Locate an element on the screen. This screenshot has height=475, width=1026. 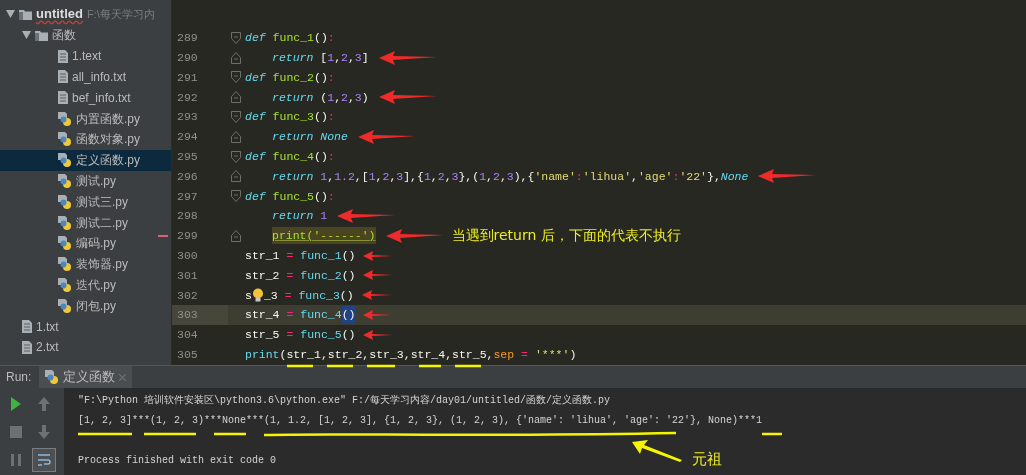
console-line: [1, 2, 3]***(1, 2, 3)***None***(1, 1.2, [1, 2, 3], {1, 2, 3}, (1, 2, 3), {'name': 'lihua', 'age': '22'}, None)***1 is located at coordinates (420, 421).